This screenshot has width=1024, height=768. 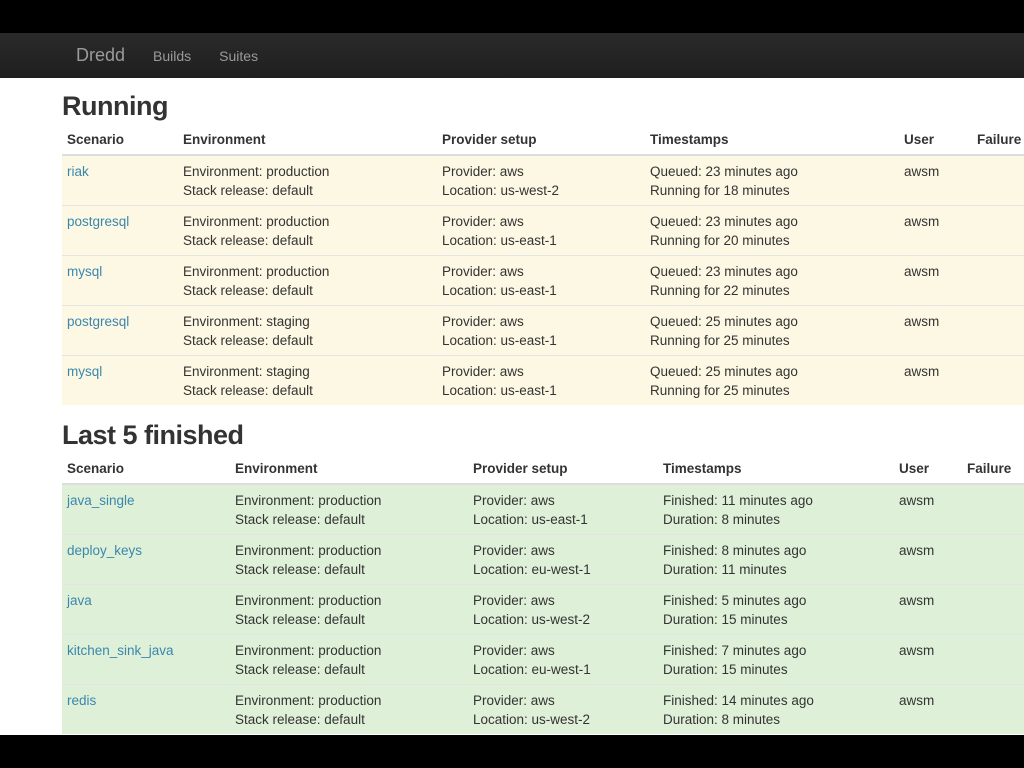 I want to click on timestamp-primary: Queued: 23 minutes ago, so click(x=724, y=271).